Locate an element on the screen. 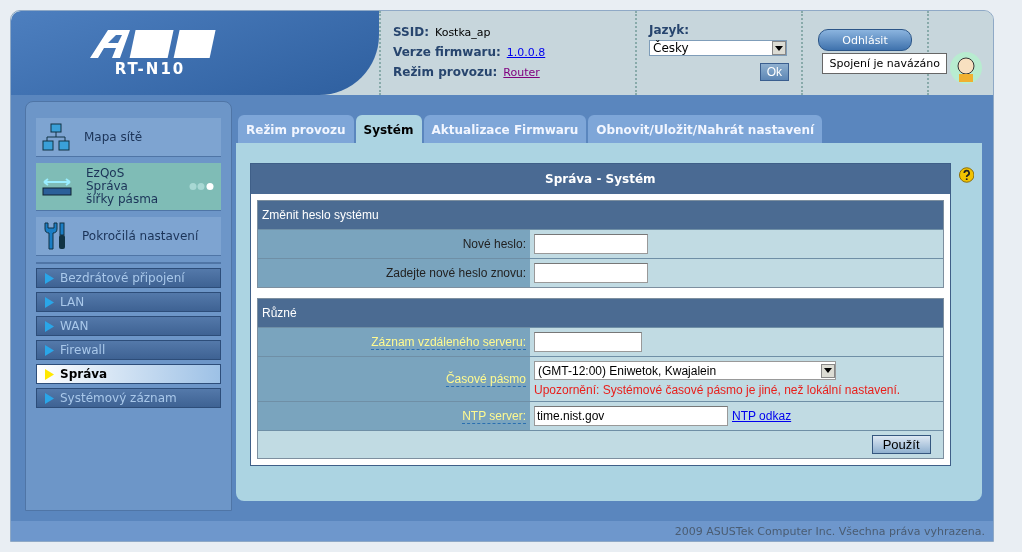 This screenshot has width=1022, height=552. sidebar-item: LAN is located at coordinates (128, 302).